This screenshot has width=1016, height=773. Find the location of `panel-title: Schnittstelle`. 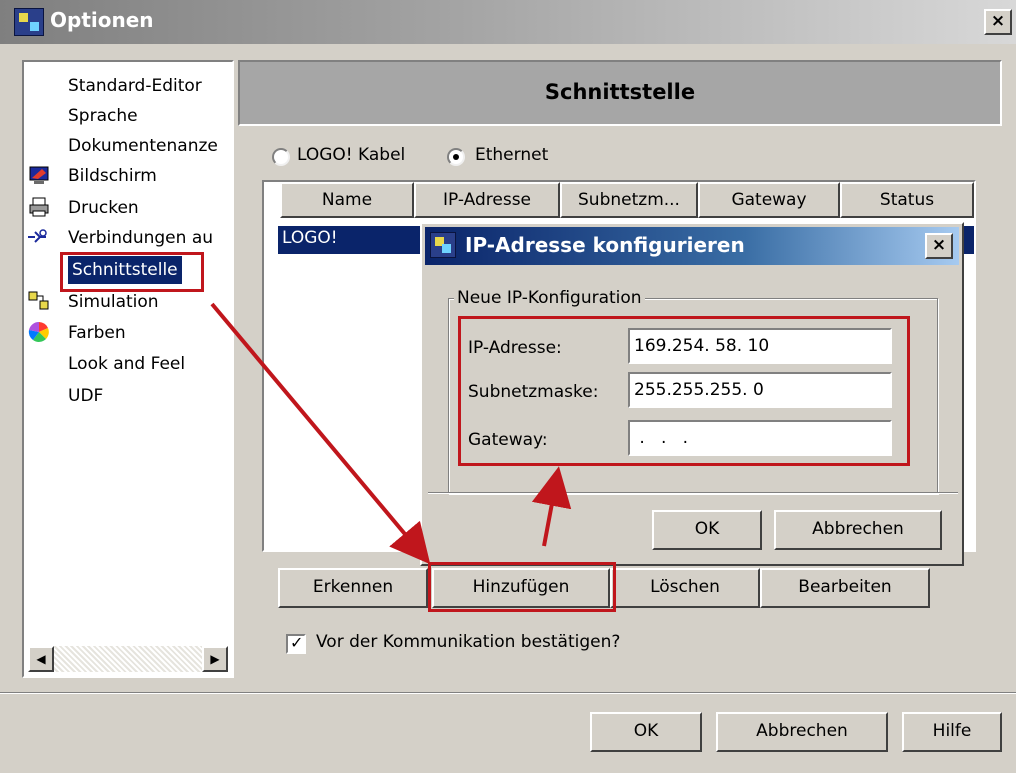

panel-title: Schnittstelle is located at coordinates (620, 92).